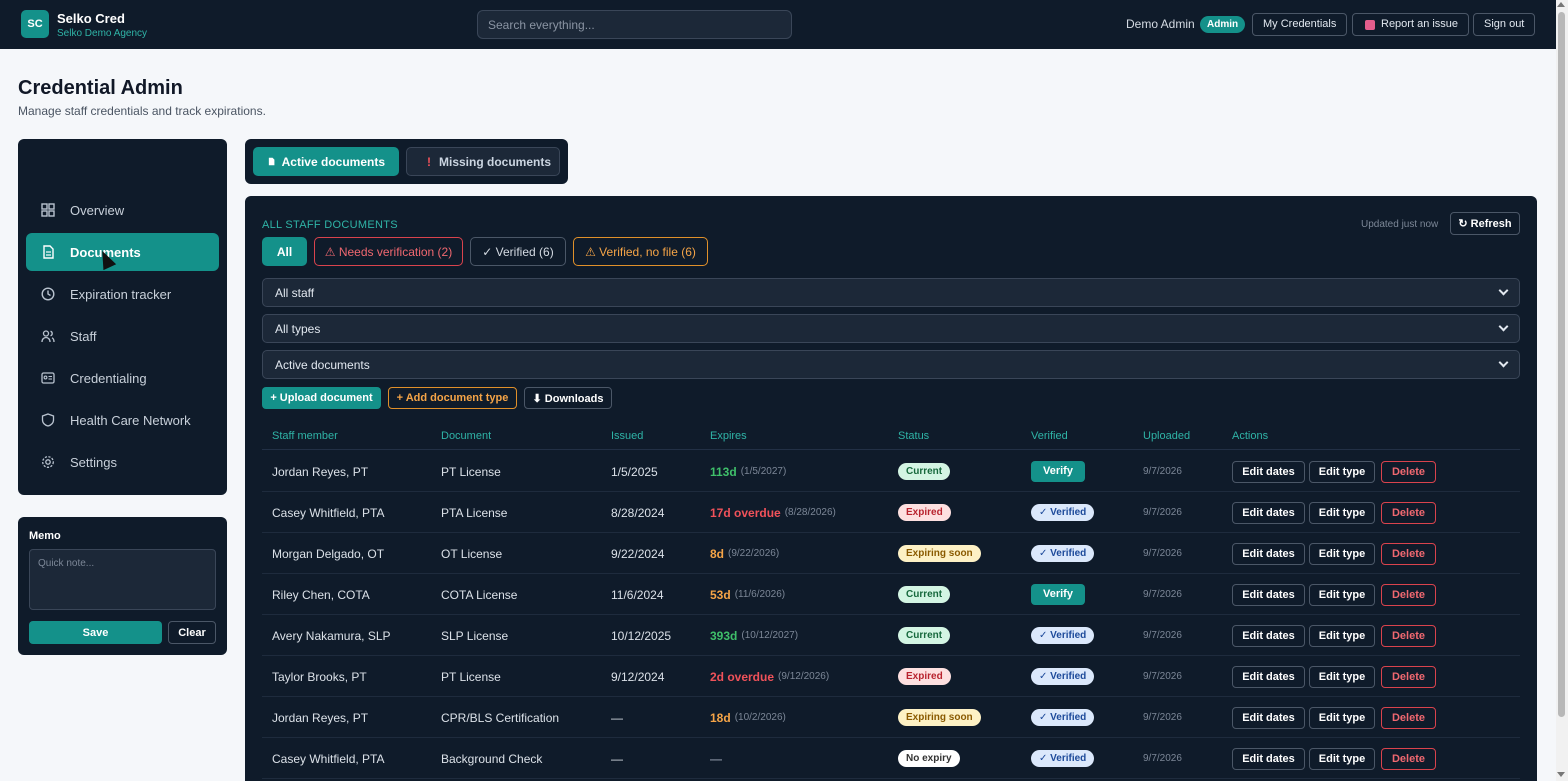 This screenshot has height=781, width=1568. I want to click on issued-cell: 11/6/2024, so click(637, 594).